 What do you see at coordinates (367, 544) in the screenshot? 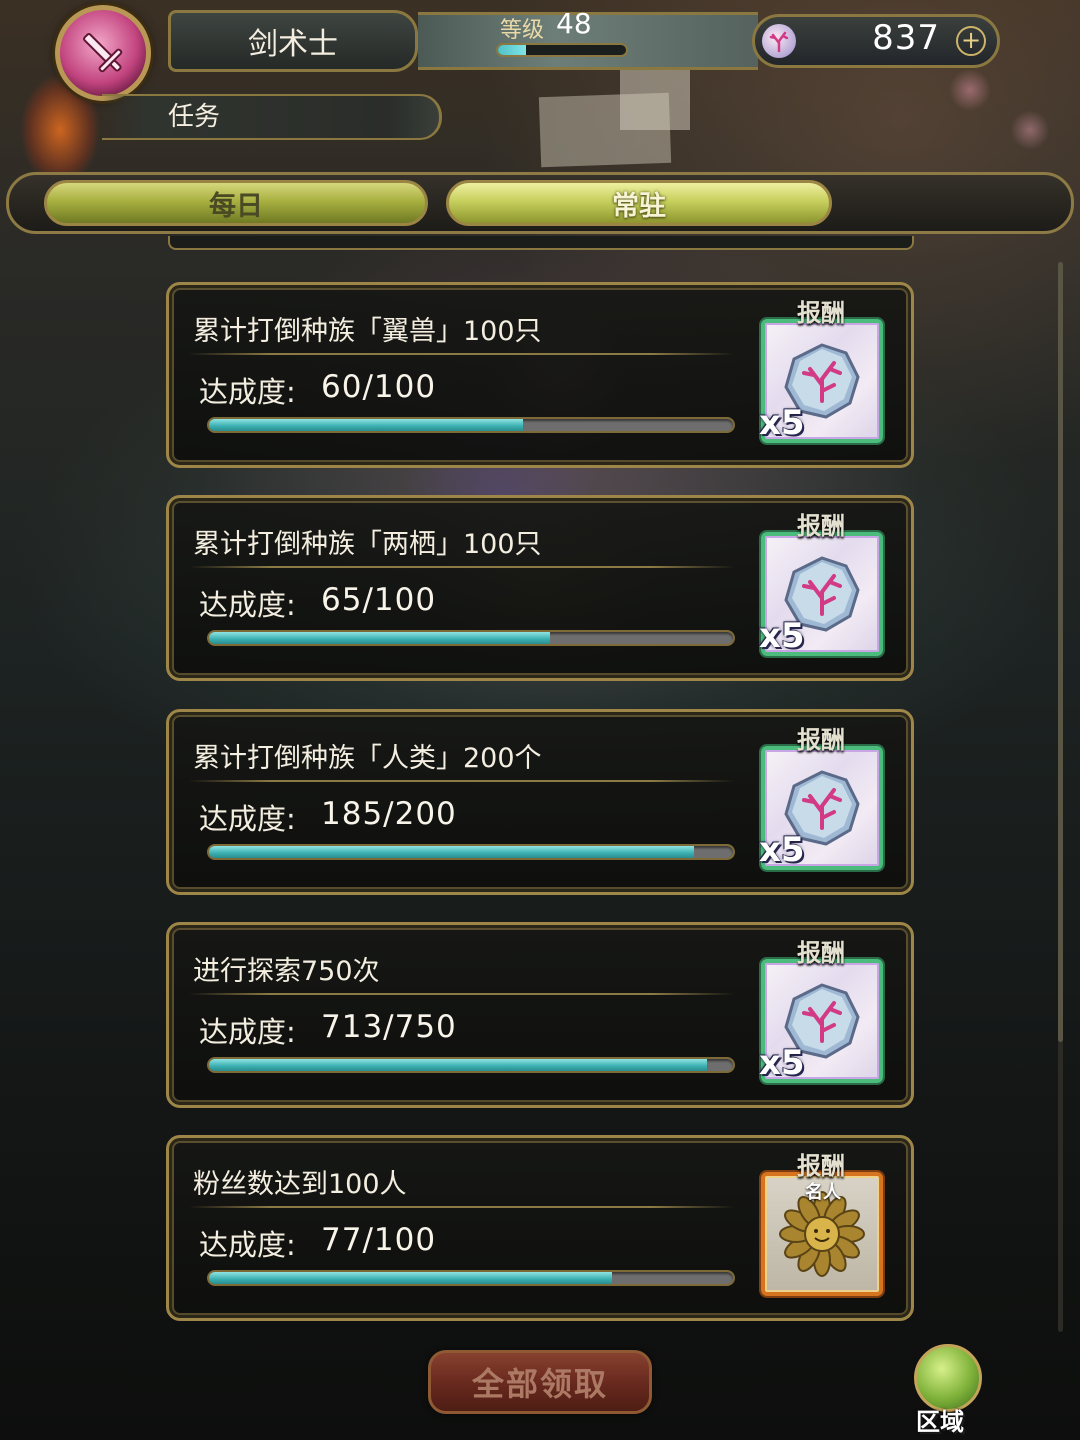
I see `quest-title: 累计打倒种族「两栖」100只` at bounding box center [367, 544].